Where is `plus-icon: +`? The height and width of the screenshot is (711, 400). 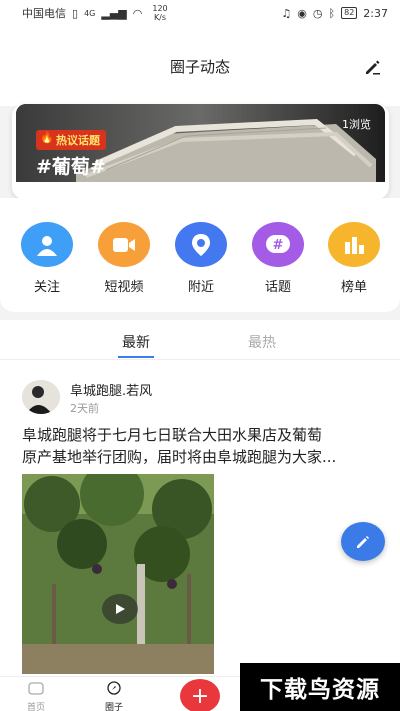
plus-icon: + is located at coordinates (200, 696).